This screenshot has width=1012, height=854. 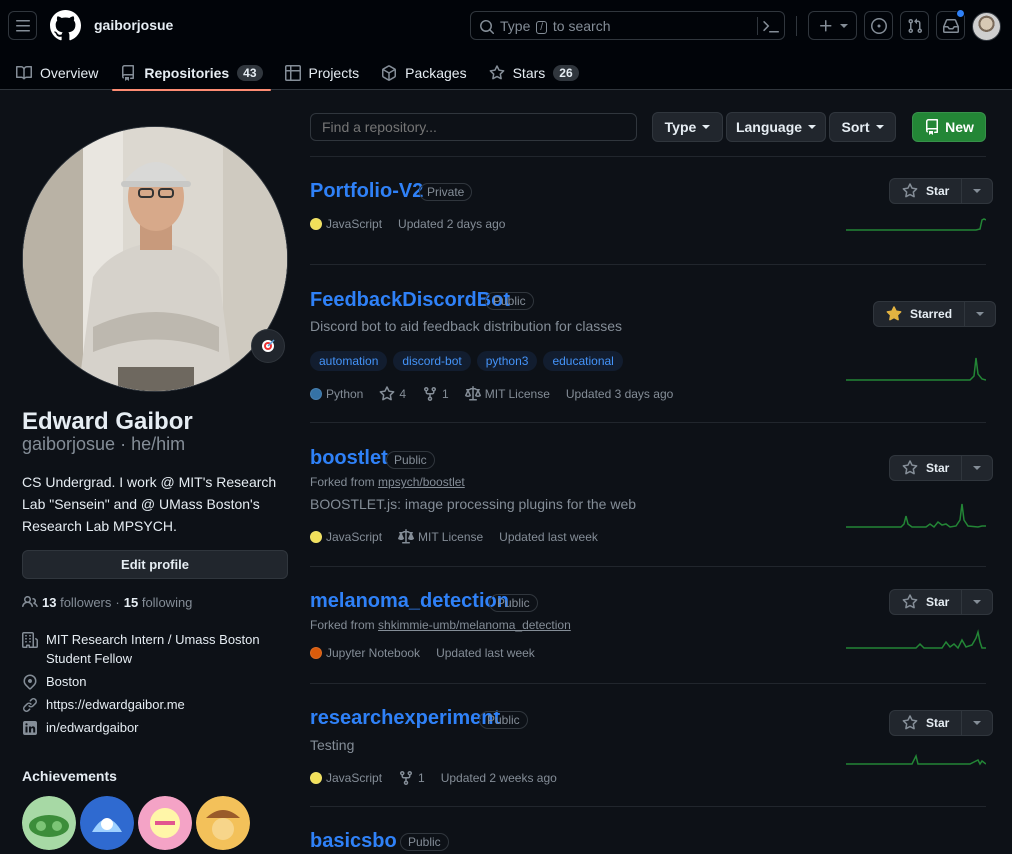 What do you see at coordinates (155, 259) in the screenshot?
I see `profile-avatar` at bounding box center [155, 259].